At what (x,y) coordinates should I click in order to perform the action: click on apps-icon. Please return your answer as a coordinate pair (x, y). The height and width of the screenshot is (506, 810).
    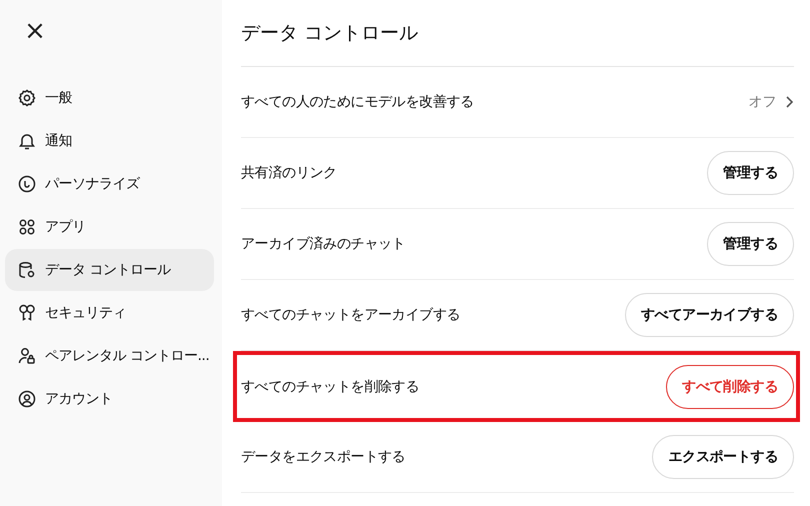
    Looking at the image, I should click on (27, 227).